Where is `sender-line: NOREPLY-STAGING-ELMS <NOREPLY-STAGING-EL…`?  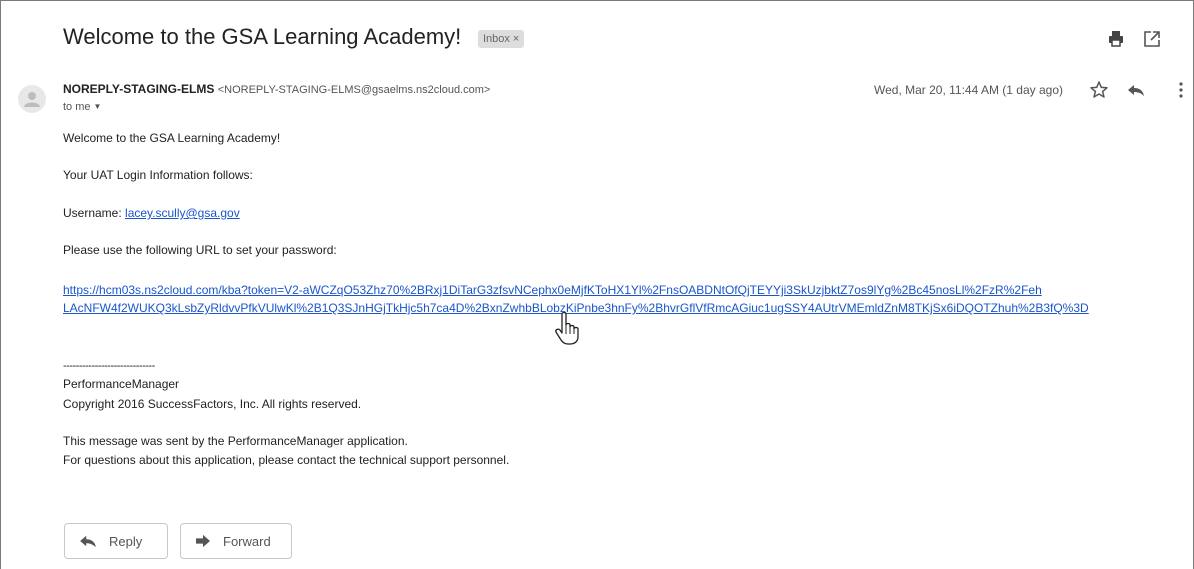
sender-line: NOREPLY-STAGING-ELMS <NOREPLY-STAGING-EL… is located at coordinates (276, 89).